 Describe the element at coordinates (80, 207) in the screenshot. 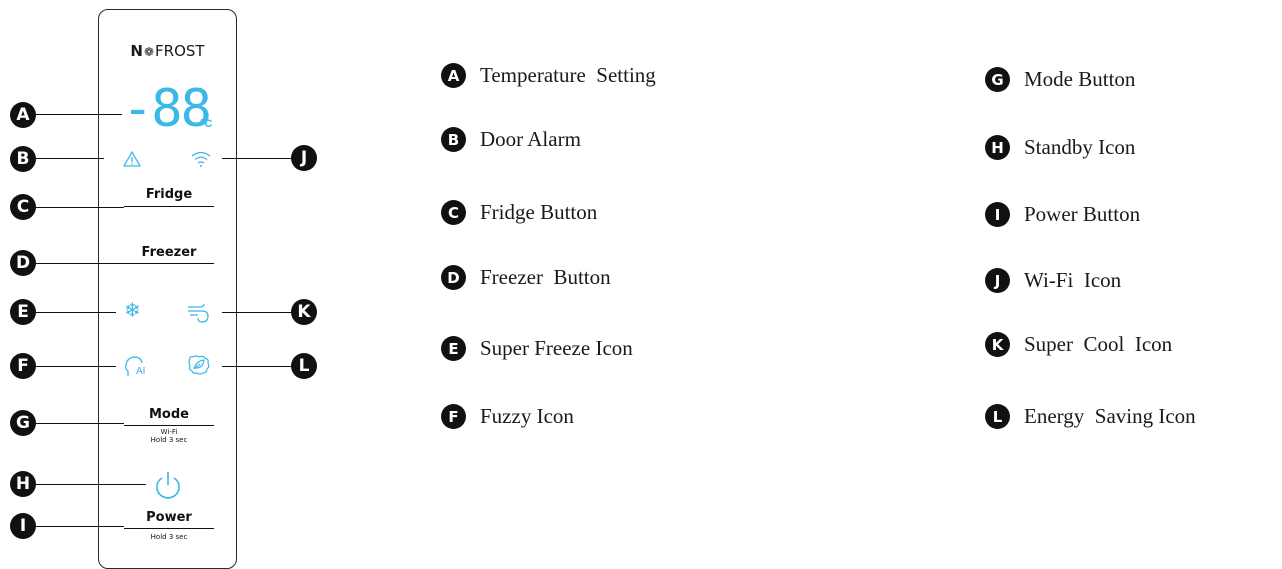

I see `leader-c` at that location.